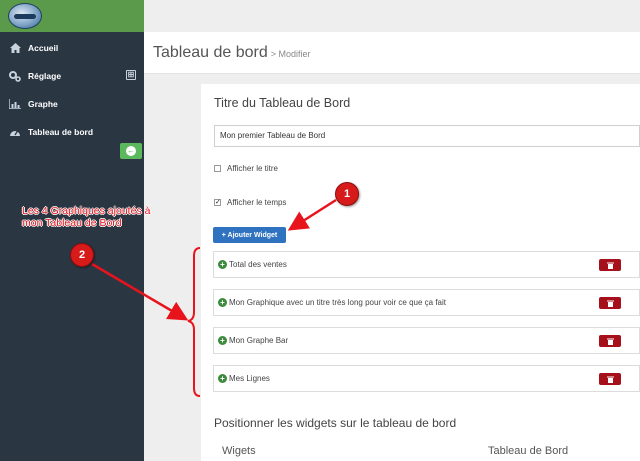 The height and width of the screenshot is (461, 640). I want to click on collapse-sidebar-button: ←, so click(131, 151).